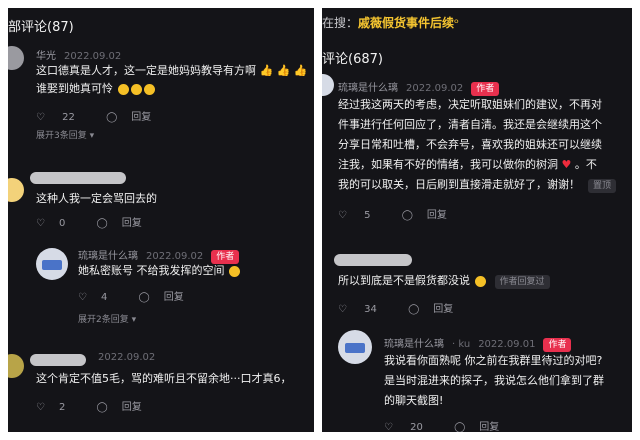 The width and height of the screenshot is (640, 440). What do you see at coordinates (494, 380) in the screenshot?
I see `reply-line-2: 是当时混进来的探子，我说怎么他们拿到了群` at bounding box center [494, 380].